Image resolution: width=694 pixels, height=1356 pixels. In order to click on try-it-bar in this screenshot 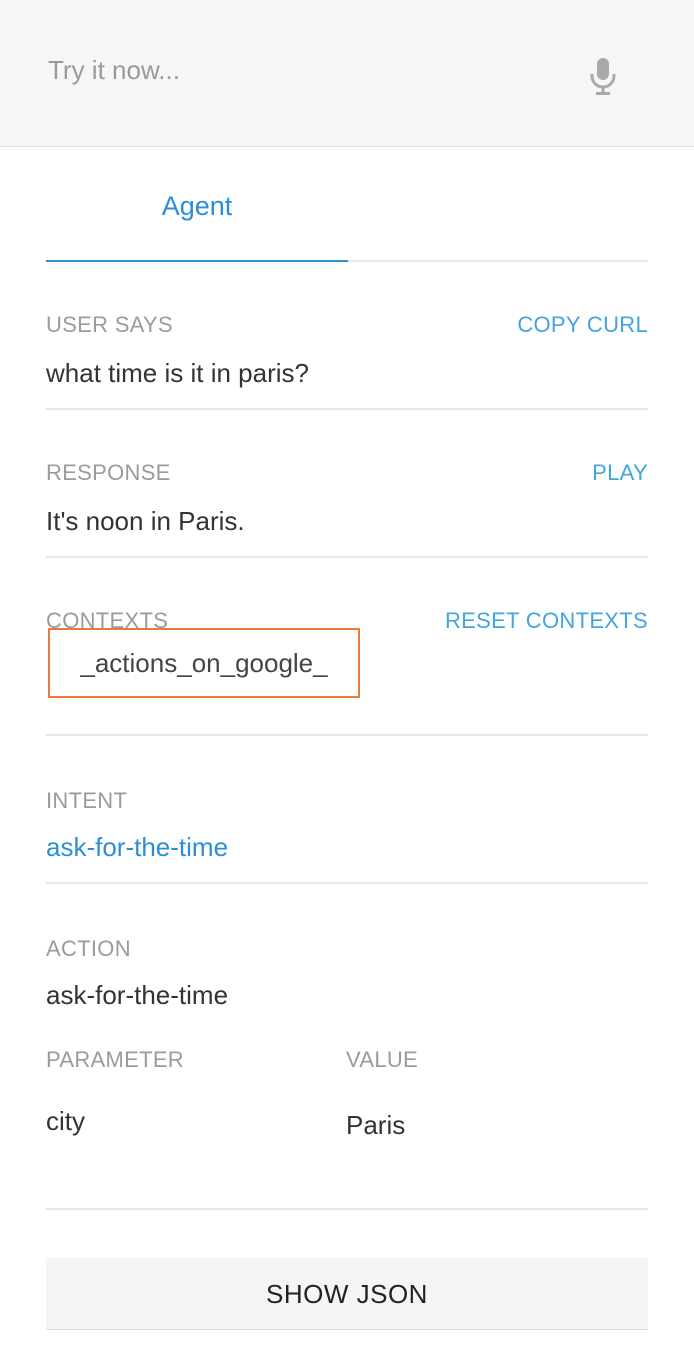, I will do `click(347, 73)`.